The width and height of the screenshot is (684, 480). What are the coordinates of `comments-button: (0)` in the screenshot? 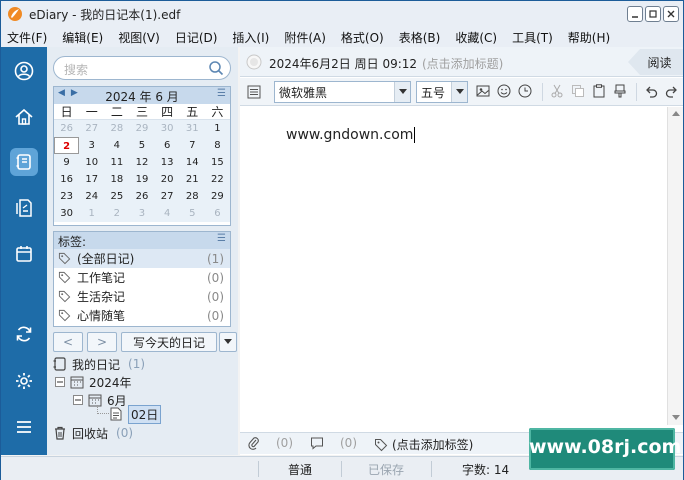 It's located at (333, 443).